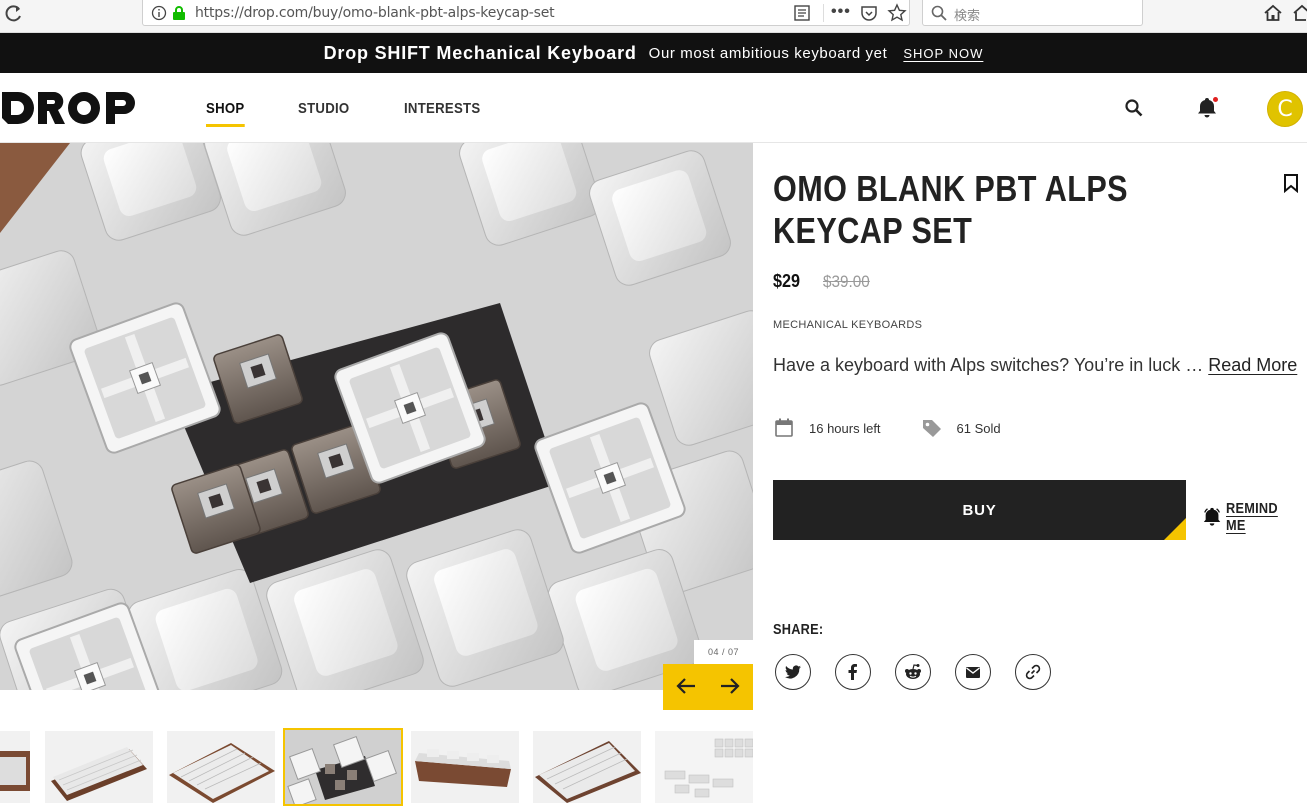 This screenshot has width=1307, height=806. What do you see at coordinates (480, 52) in the screenshot?
I see `announcement-title: Drop SHIFT Mechanical Keyboard` at bounding box center [480, 52].